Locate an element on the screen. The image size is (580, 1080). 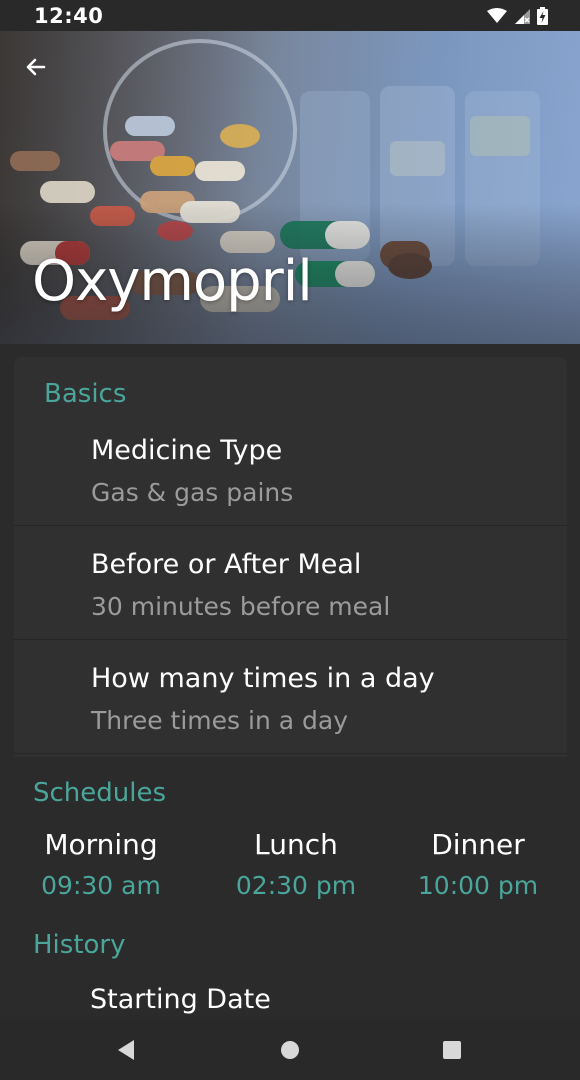
list-item-value: Gas & gas pains is located at coordinates (192, 492).